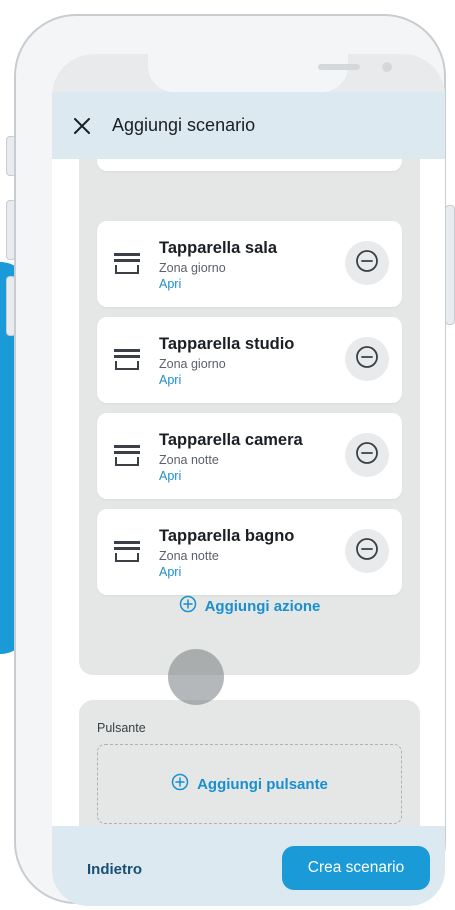  Describe the element at coordinates (218, 248) in the screenshot. I see `action-title: Tapparella sala` at that location.